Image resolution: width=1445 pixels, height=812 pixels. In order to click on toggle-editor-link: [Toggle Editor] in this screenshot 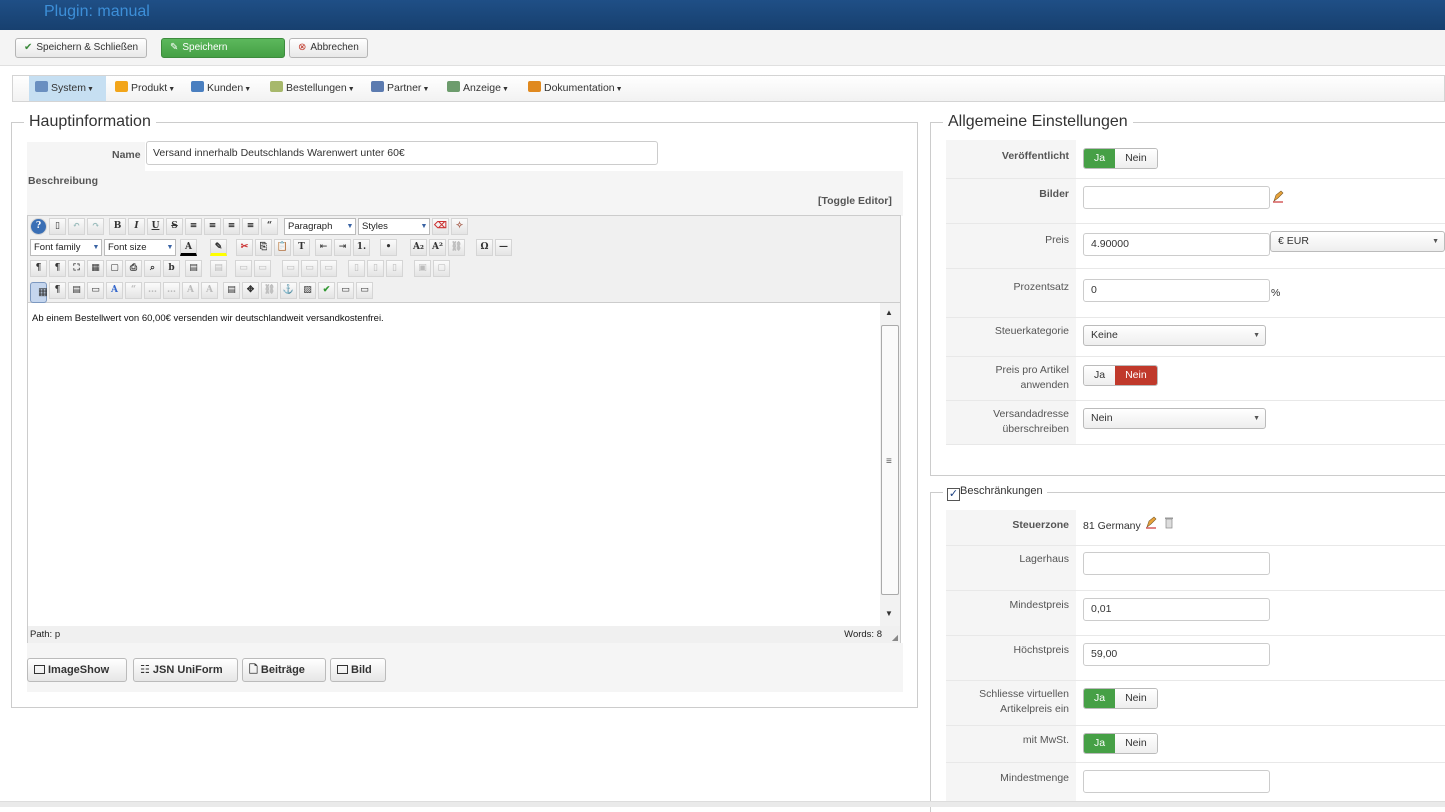, I will do `click(855, 201)`.